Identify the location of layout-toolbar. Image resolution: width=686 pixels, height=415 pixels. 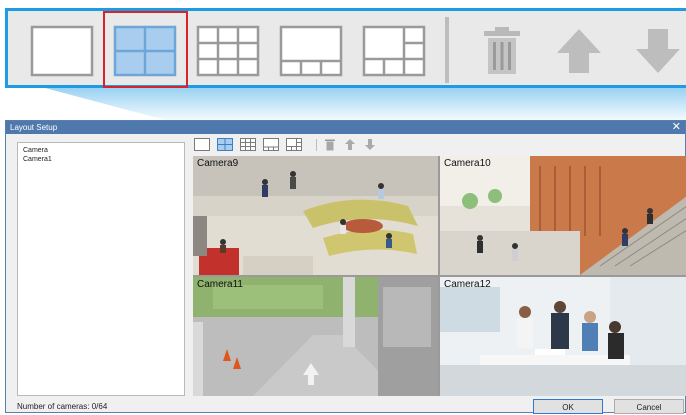
(344, 145).